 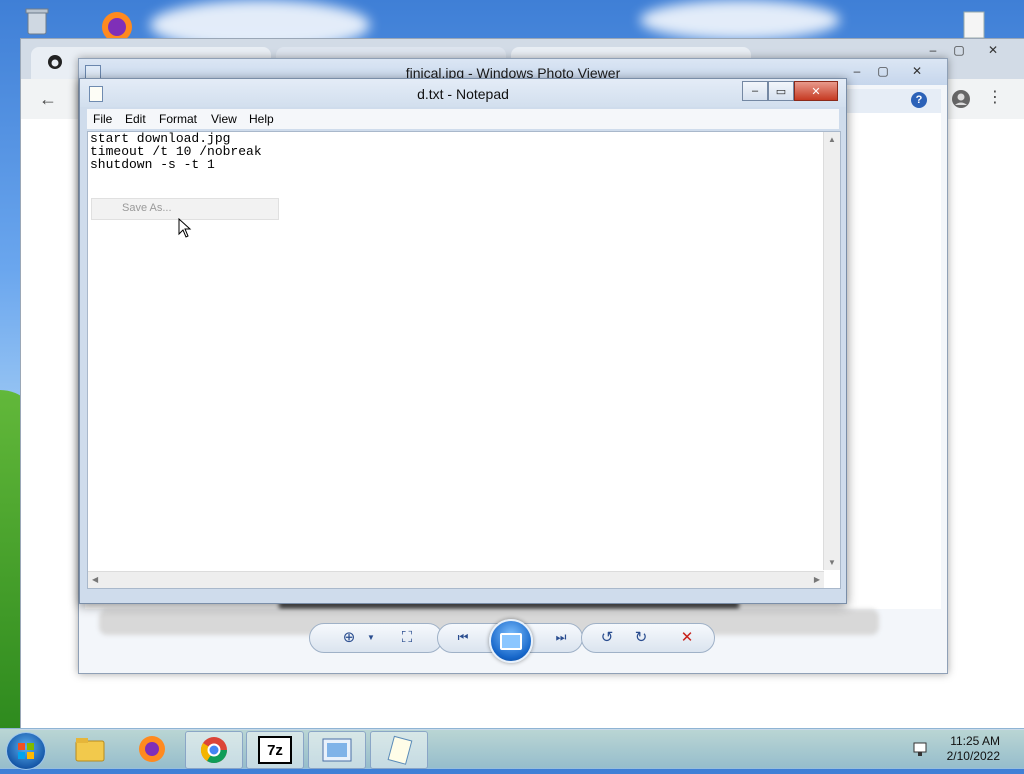 I want to click on menu-file: File, so click(x=102, y=119).